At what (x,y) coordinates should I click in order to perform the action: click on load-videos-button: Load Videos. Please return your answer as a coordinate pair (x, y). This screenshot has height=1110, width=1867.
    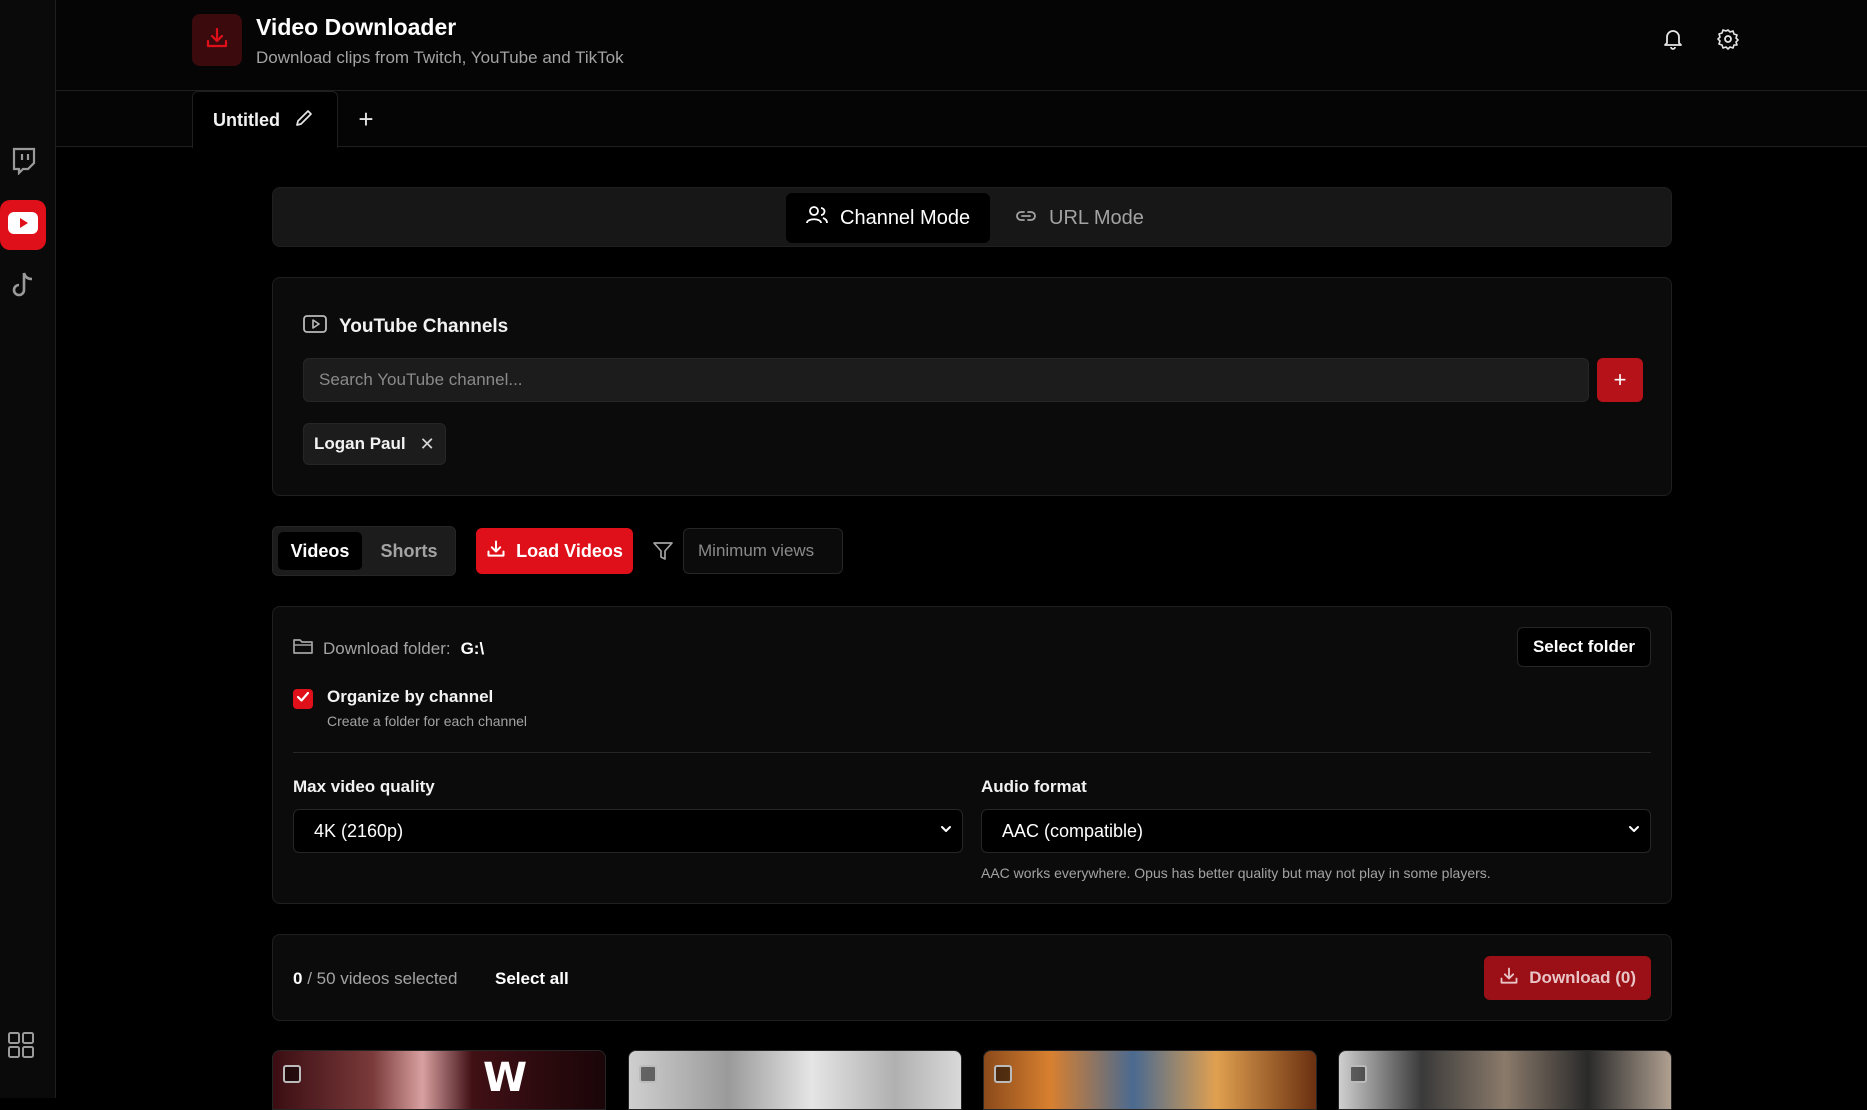
    Looking at the image, I should click on (554, 551).